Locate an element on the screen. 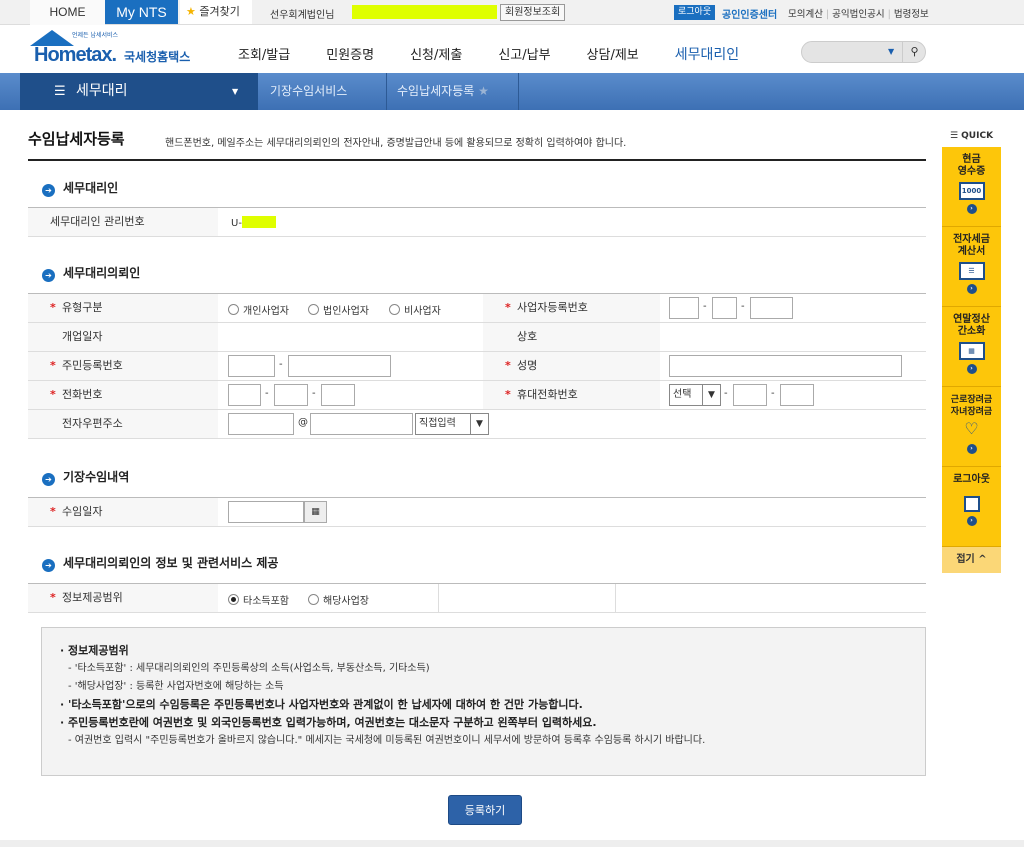  field-label: 주민등록번호 is located at coordinates (123, 366).